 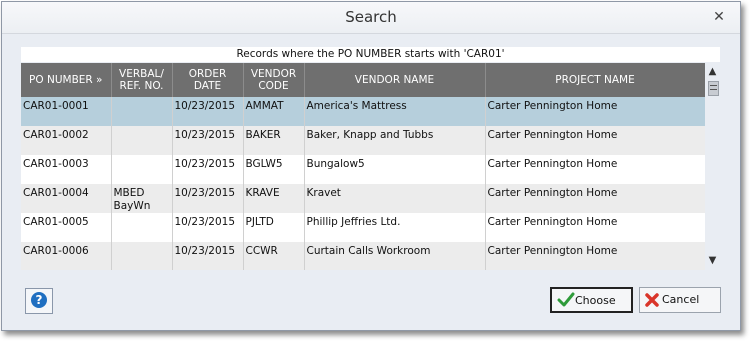 What do you see at coordinates (395, 80) in the screenshot?
I see `column-header: VENDOR NAME` at bounding box center [395, 80].